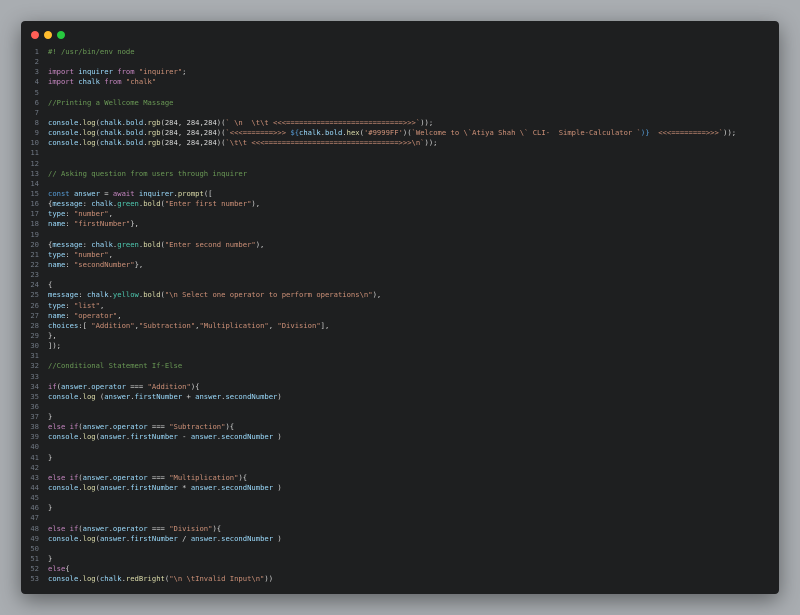  Describe the element at coordinates (34, 559) in the screenshot. I see `line-number: 51` at that location.